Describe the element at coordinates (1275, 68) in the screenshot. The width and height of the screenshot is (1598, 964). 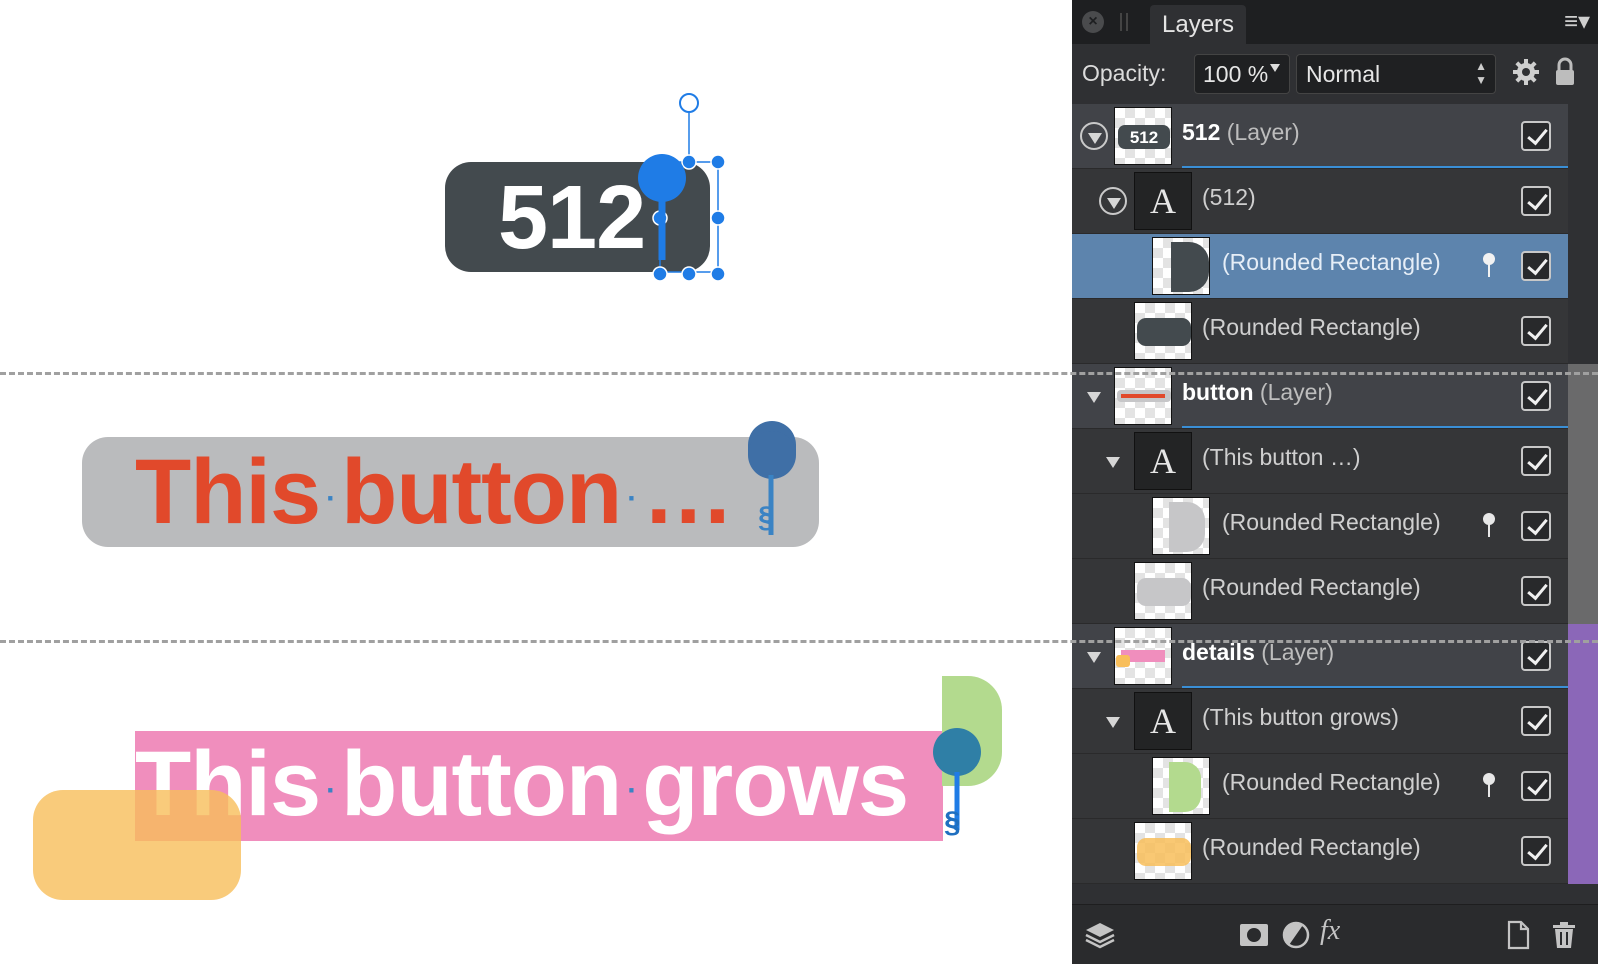
I see `chevron-down-icon` at that location.